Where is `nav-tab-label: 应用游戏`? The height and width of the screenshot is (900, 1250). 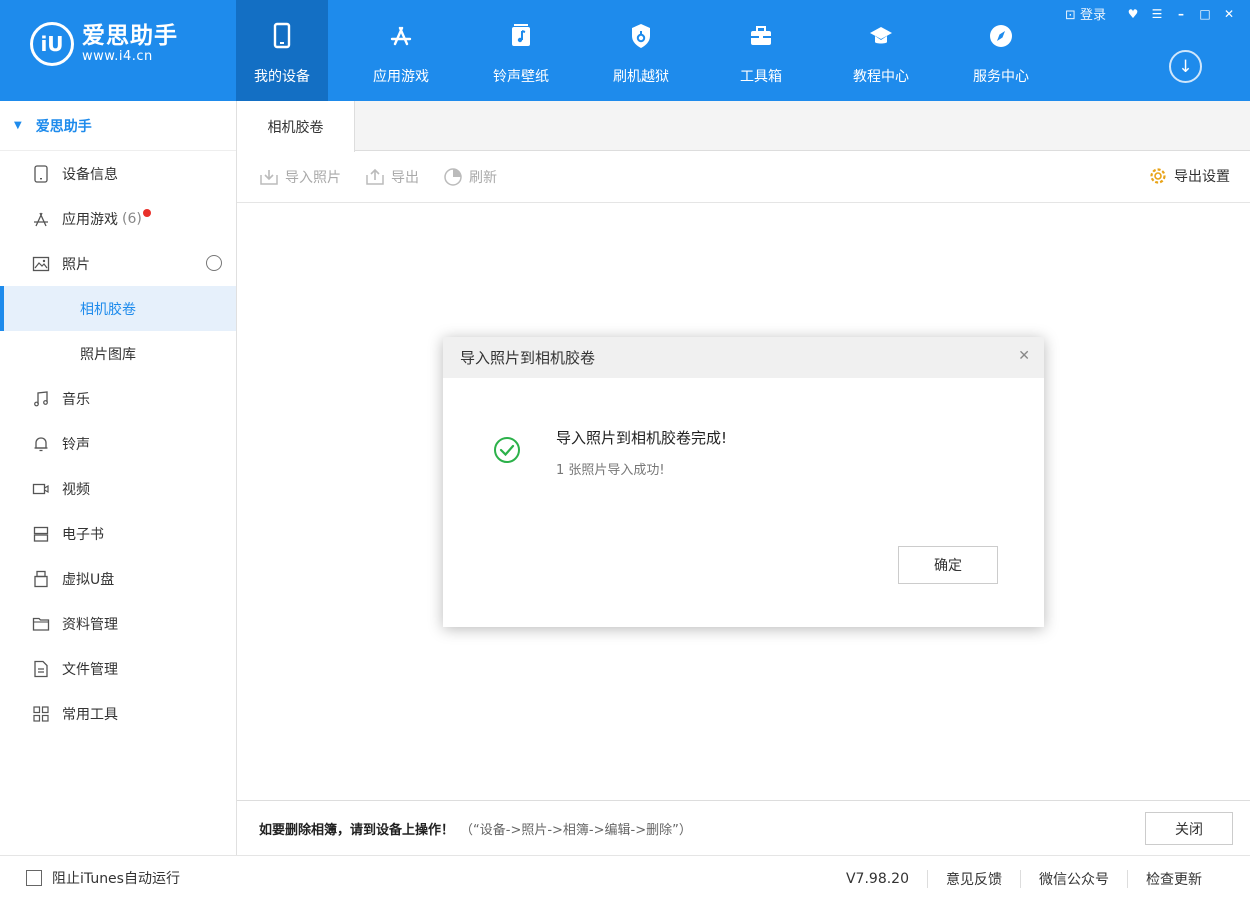
nav-tab-label: 应用游戏 is located at coordinates (401, 77).